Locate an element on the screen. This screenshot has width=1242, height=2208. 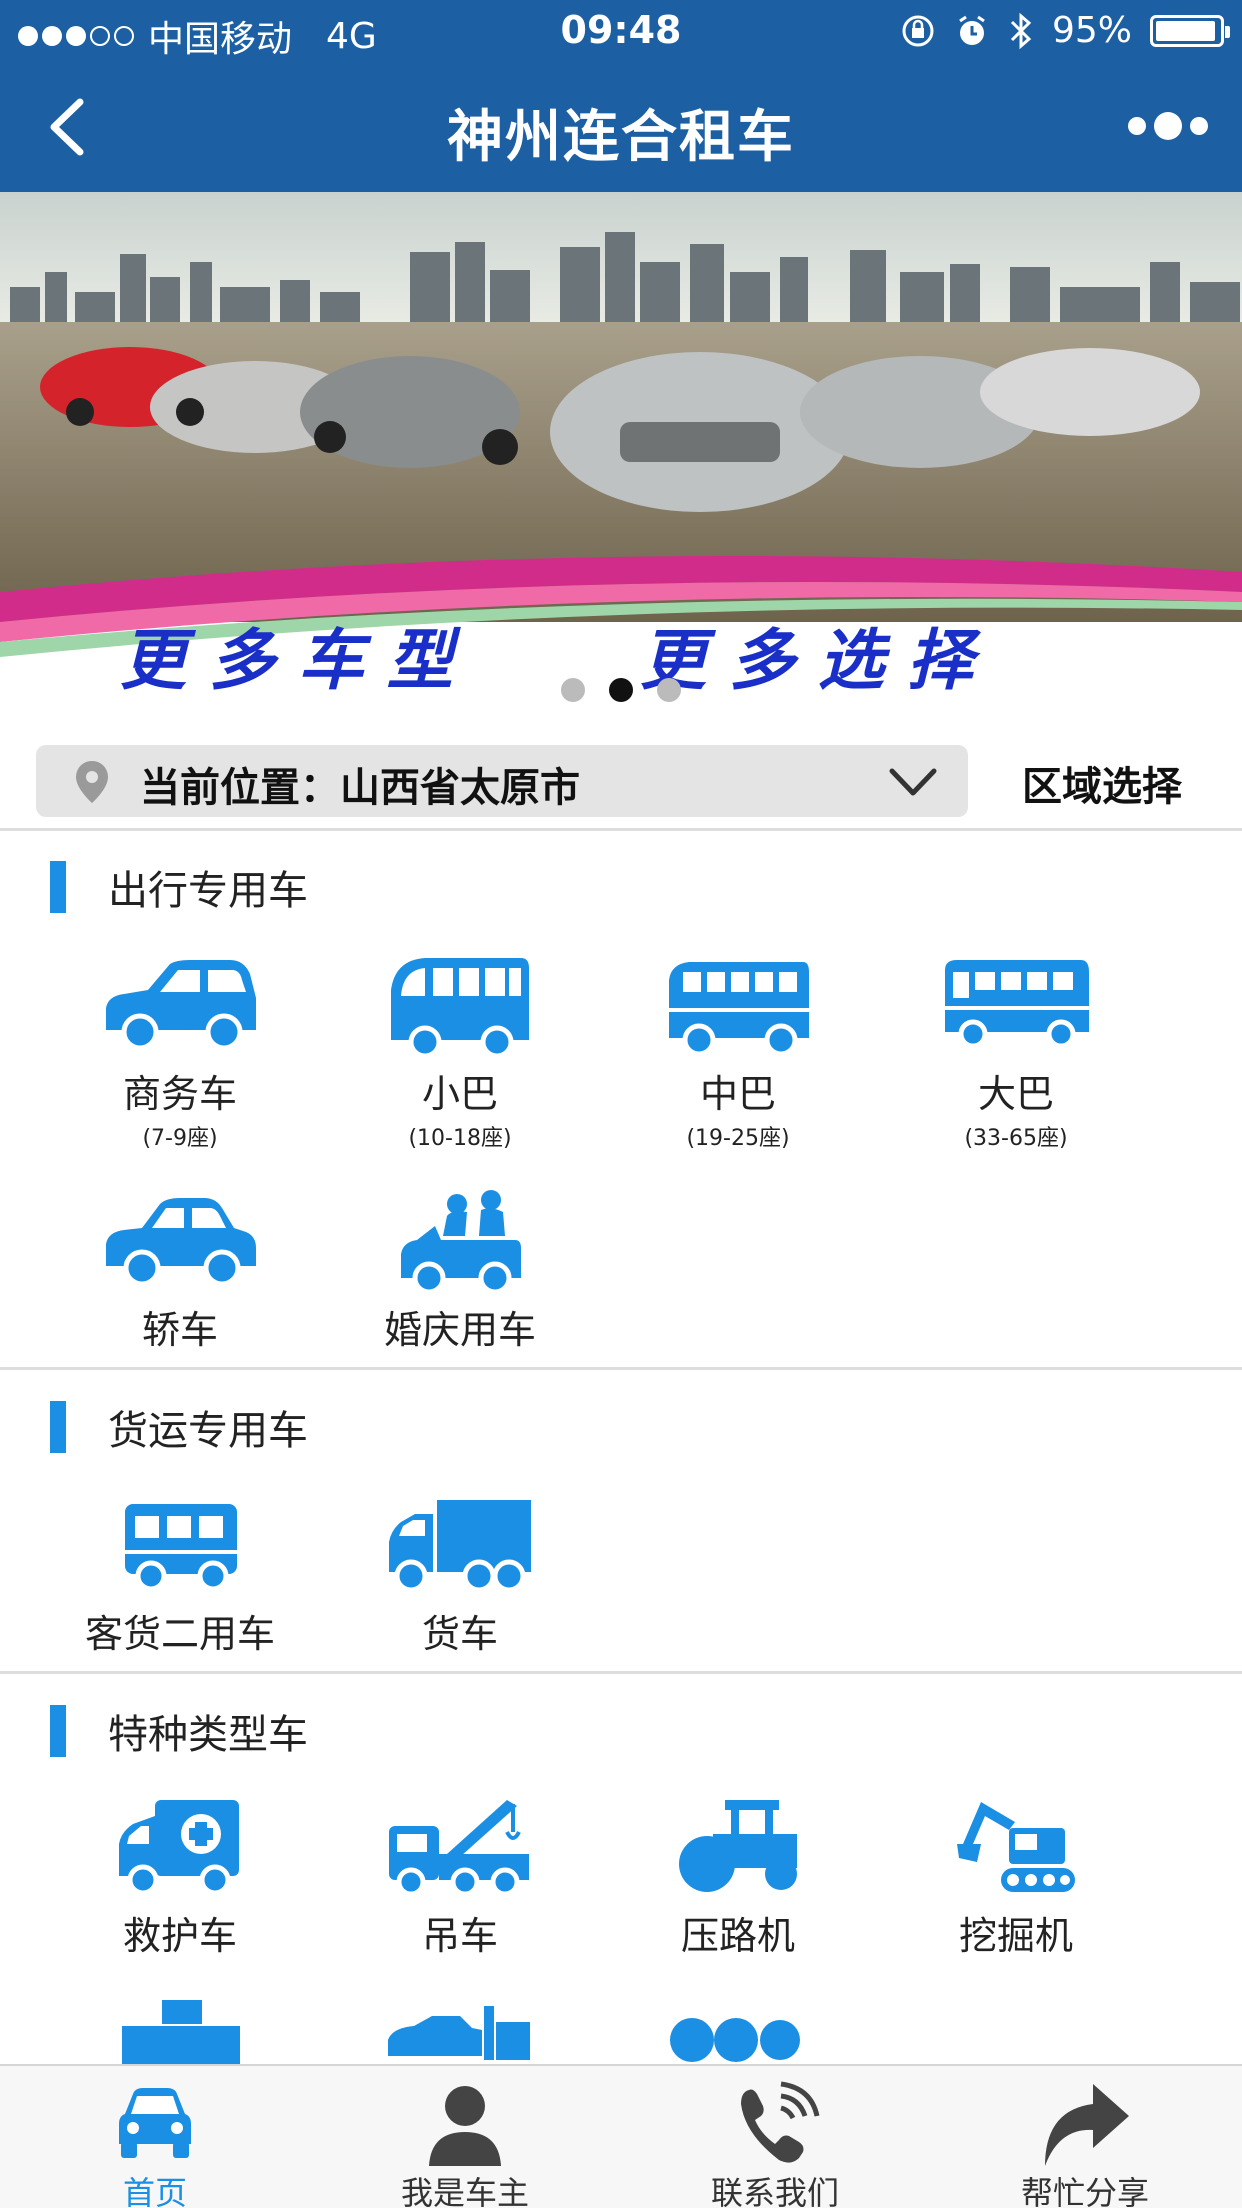
roller-icon is located at coordinates (738, 1846).